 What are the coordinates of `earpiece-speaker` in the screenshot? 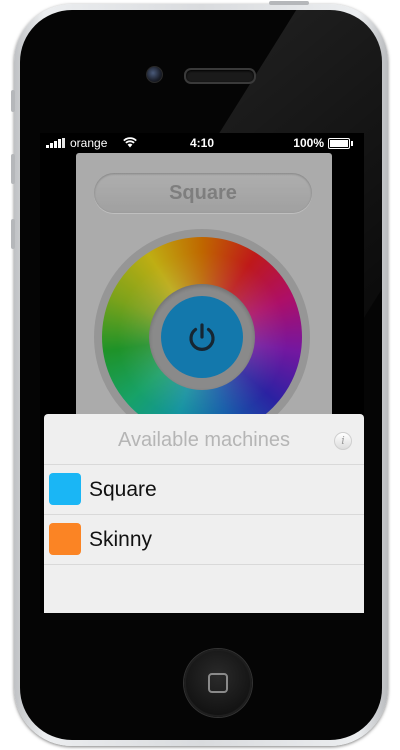 It's located at (220, 76).